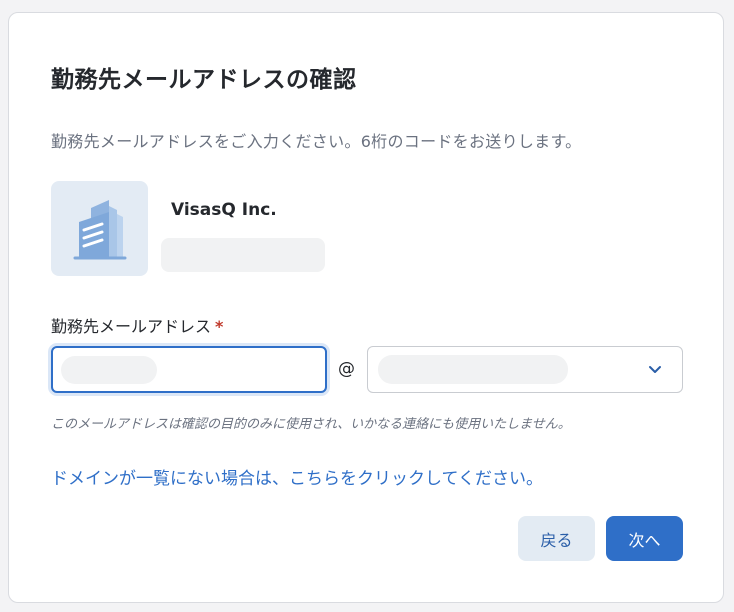  What do you see at coordinates (473, 369) in the screenshot?
I see `email-domain-placeholder` at bounding box center [473, 369].